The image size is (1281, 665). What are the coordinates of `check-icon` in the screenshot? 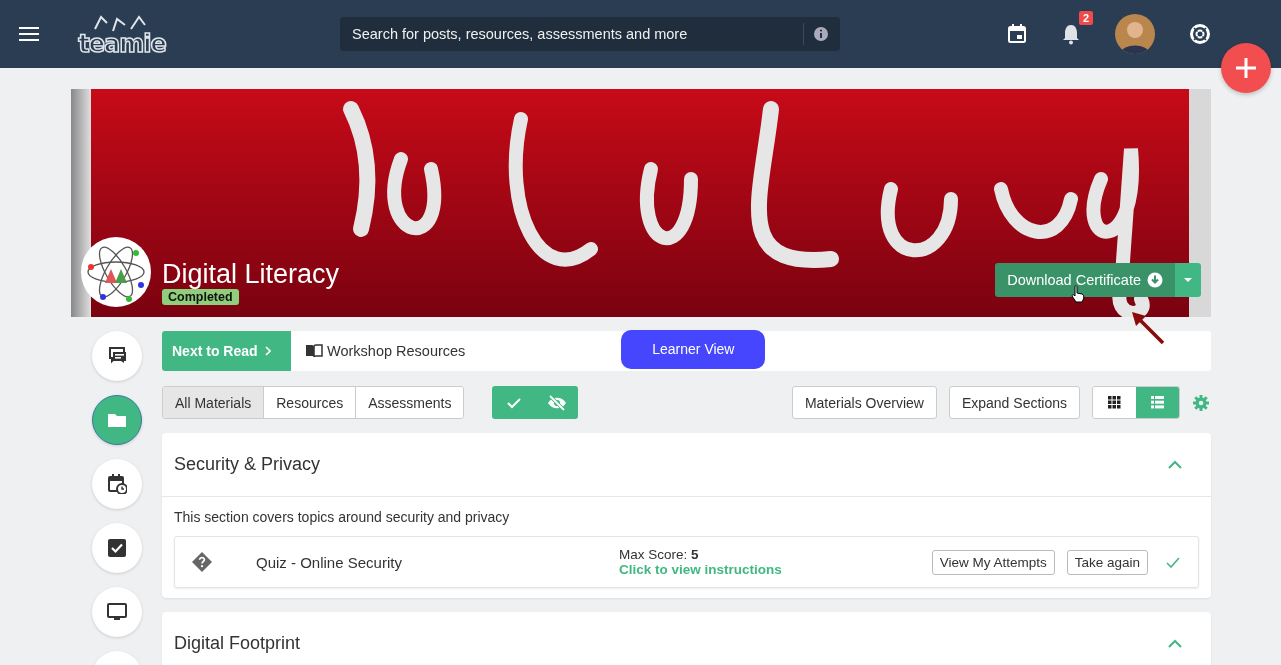 It's located at (513, 402).